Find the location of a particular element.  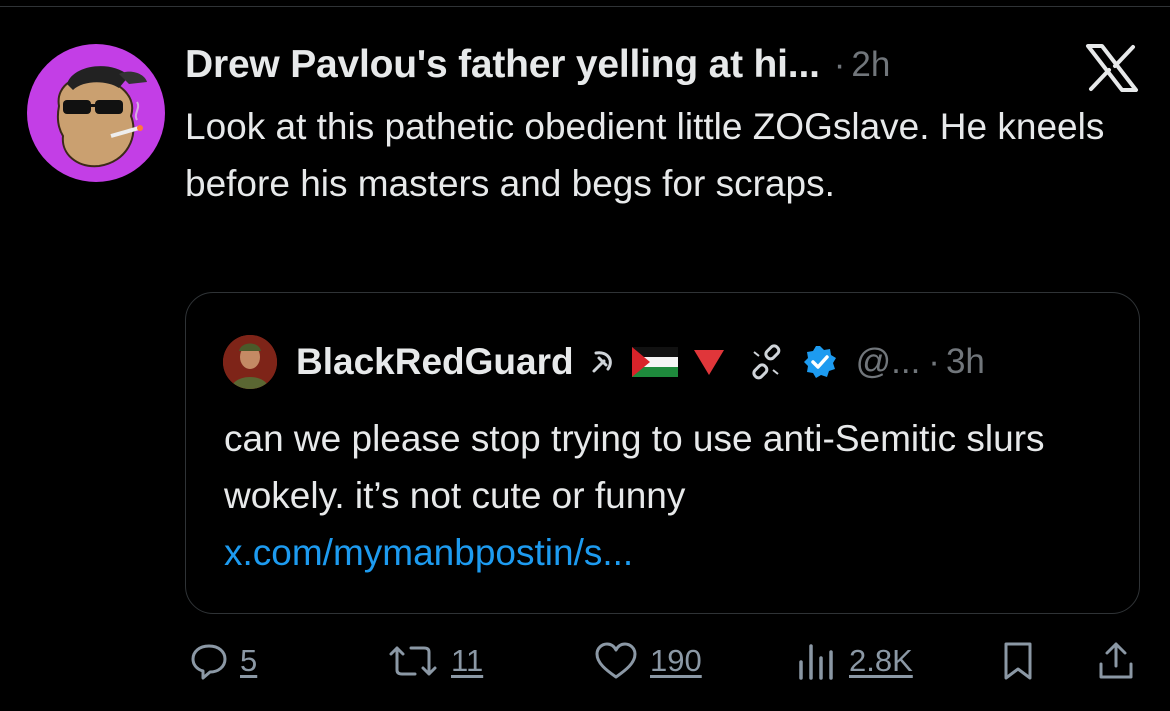

quoted-post-timestamp: 3h is located at coordinates (965, 362).